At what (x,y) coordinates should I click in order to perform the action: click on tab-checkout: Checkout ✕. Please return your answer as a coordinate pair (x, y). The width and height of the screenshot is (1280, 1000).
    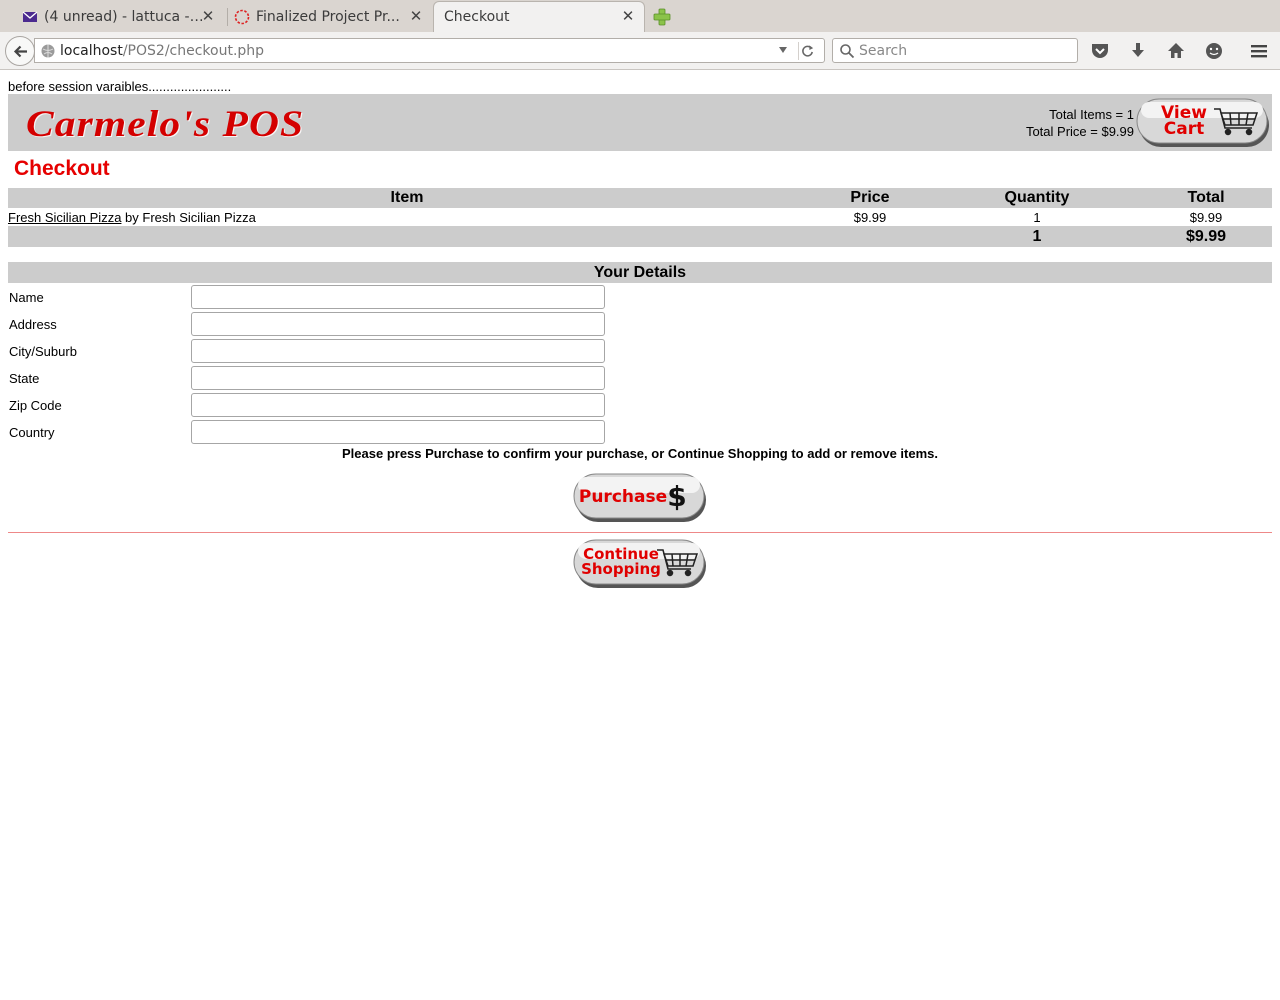
    Looking at the image, I should click on (539, 16).